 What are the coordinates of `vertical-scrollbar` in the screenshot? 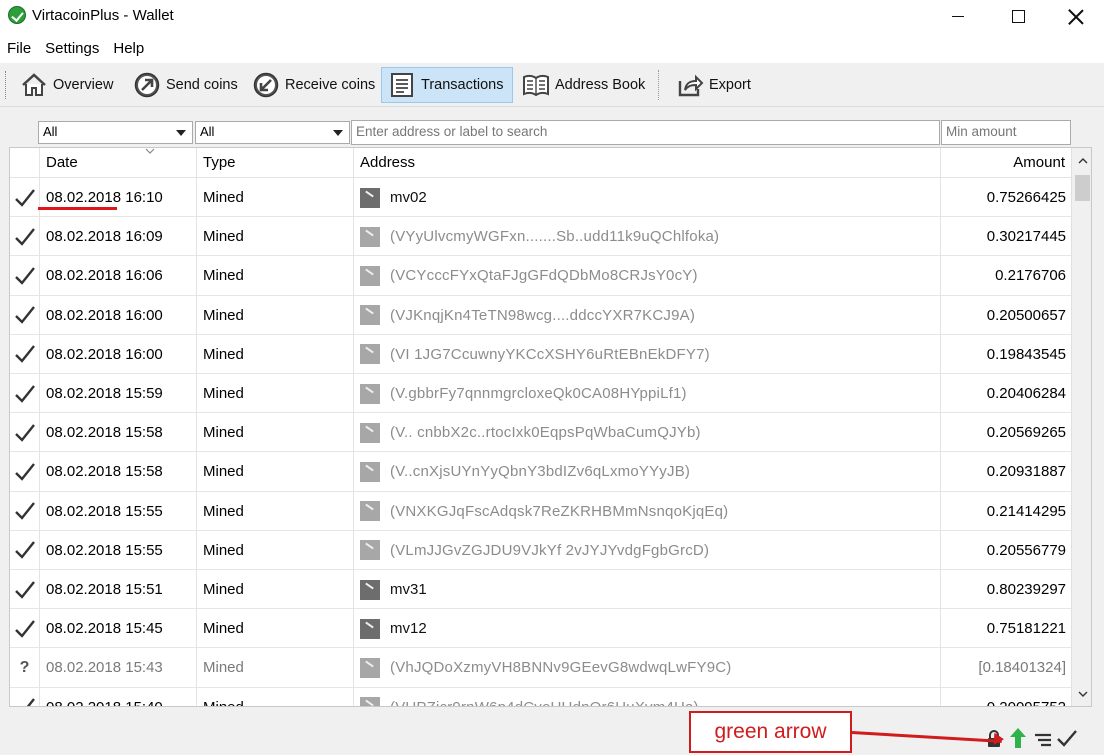 It's located at (1081, 427).